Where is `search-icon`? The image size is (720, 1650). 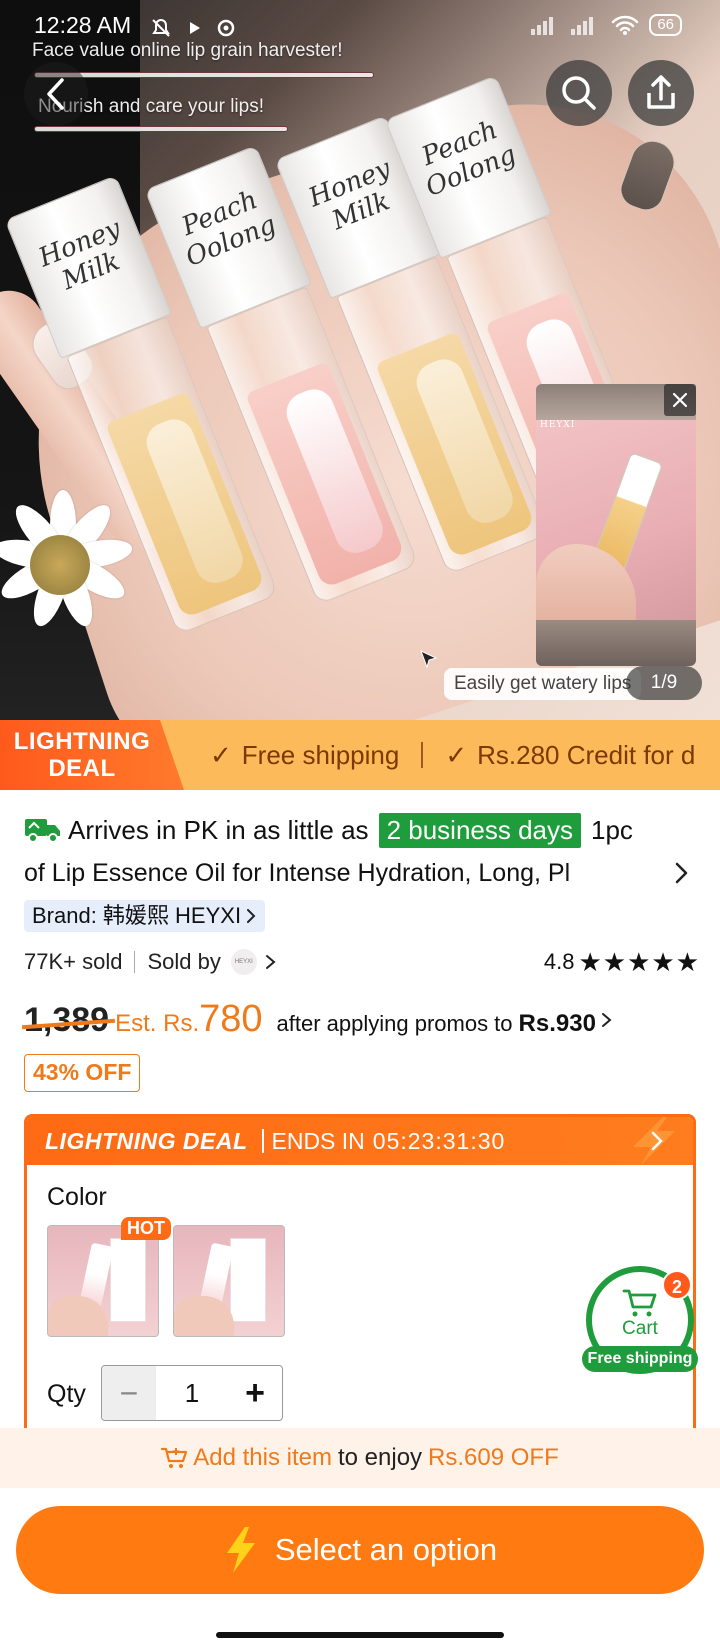
search-icon is located at coordinates (579, 93).